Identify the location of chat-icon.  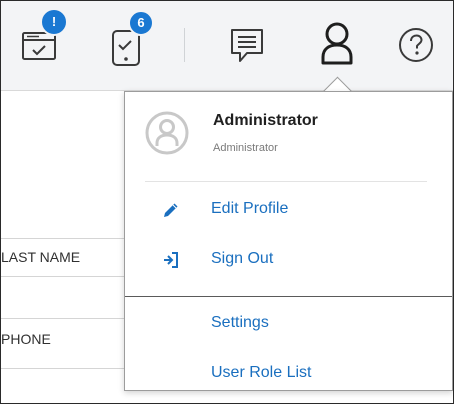
(247, 46).